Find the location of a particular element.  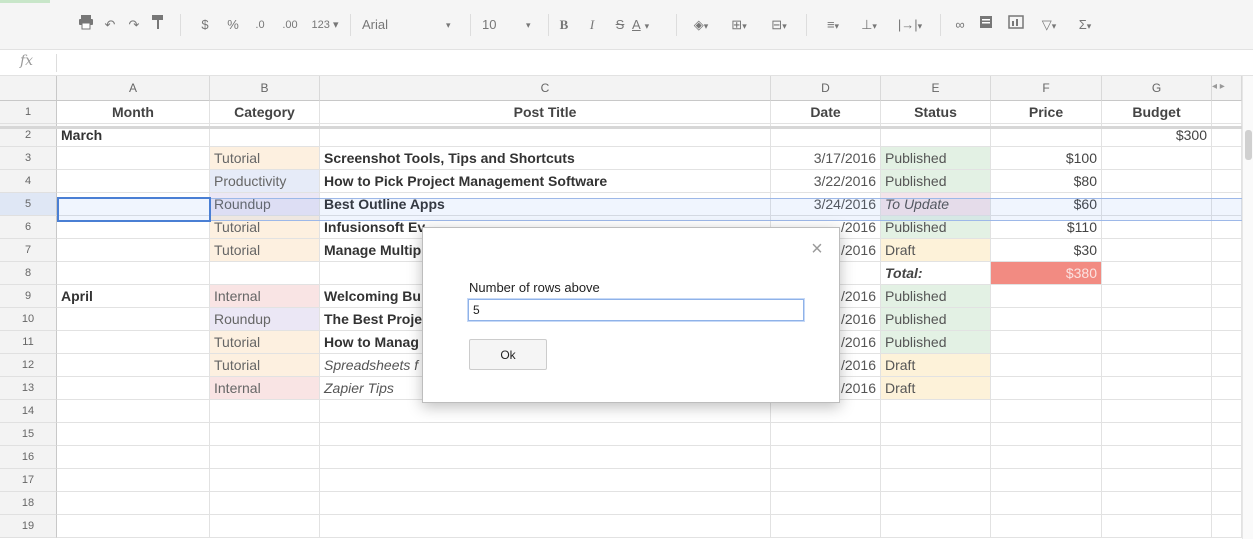

cell-price: $100 is located at coordinates (1046, 158).